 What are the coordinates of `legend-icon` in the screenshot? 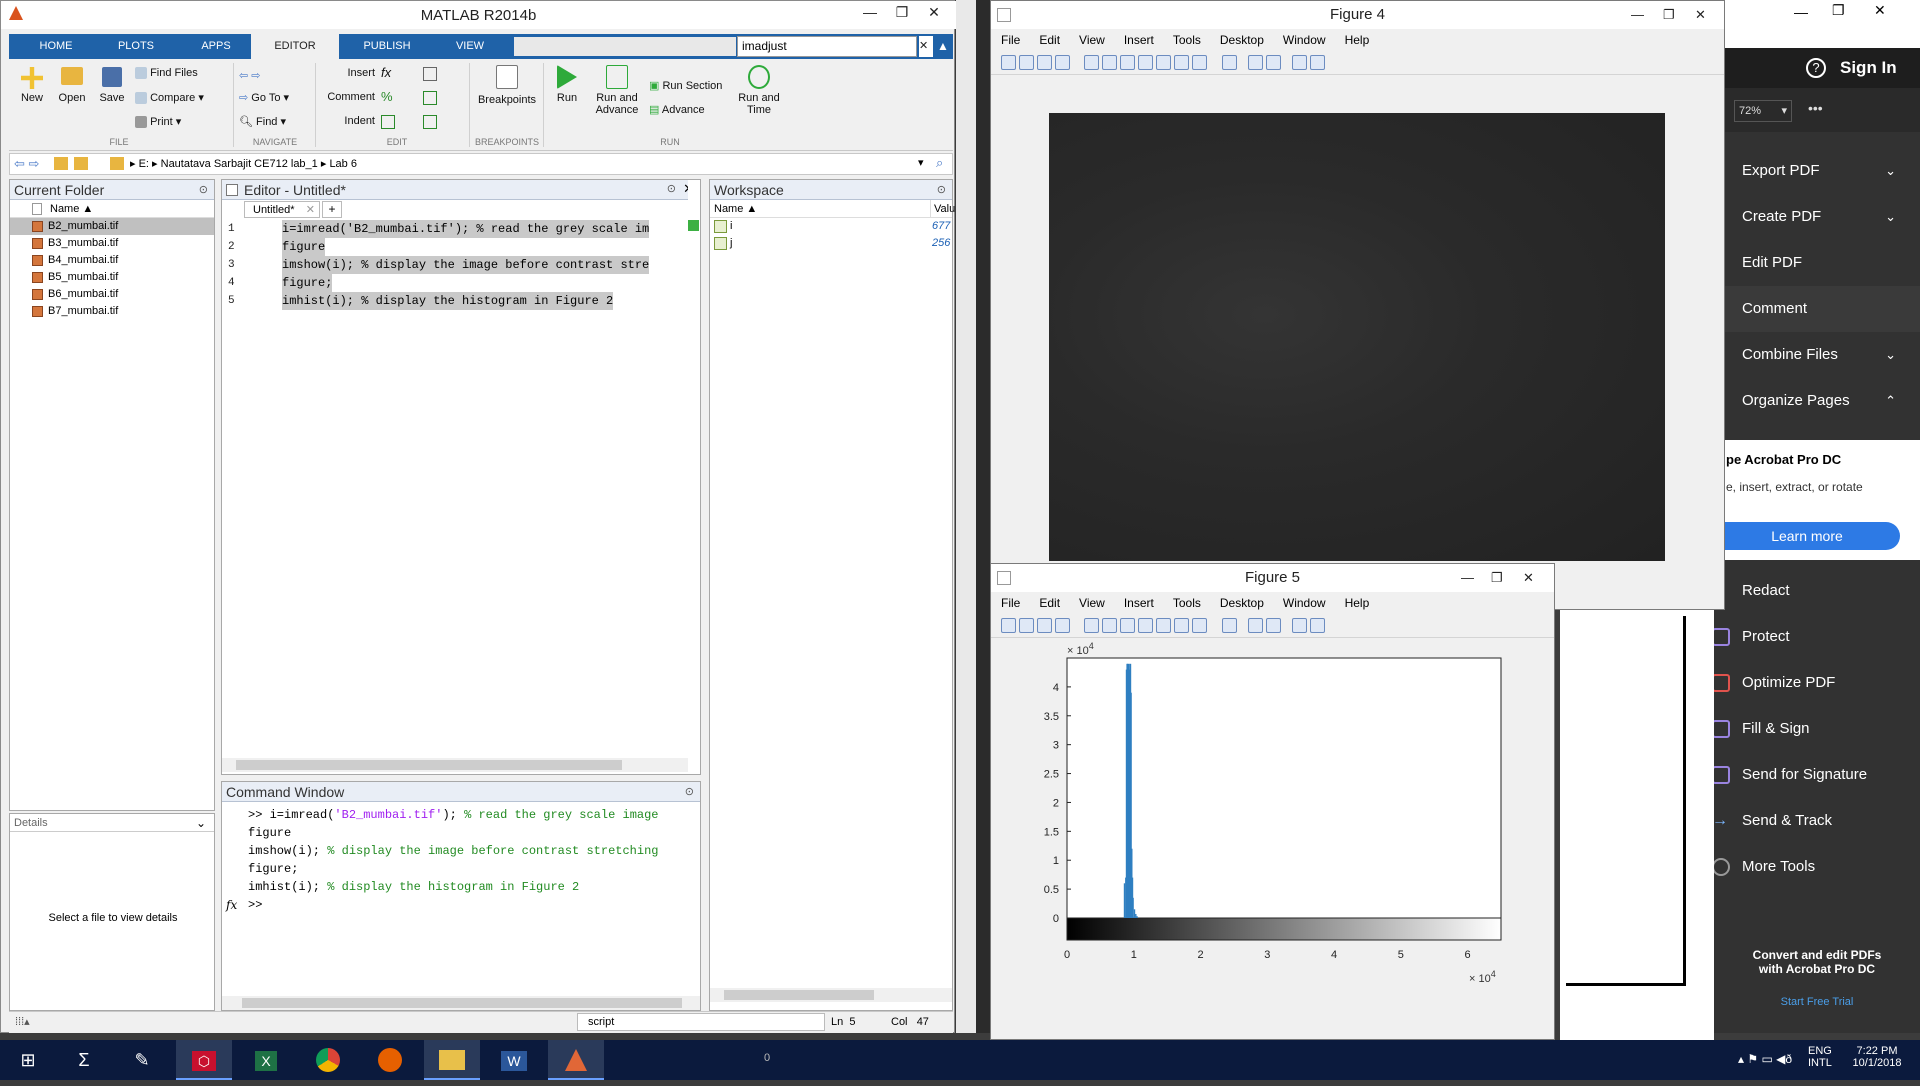 It's located at (1273, 625).